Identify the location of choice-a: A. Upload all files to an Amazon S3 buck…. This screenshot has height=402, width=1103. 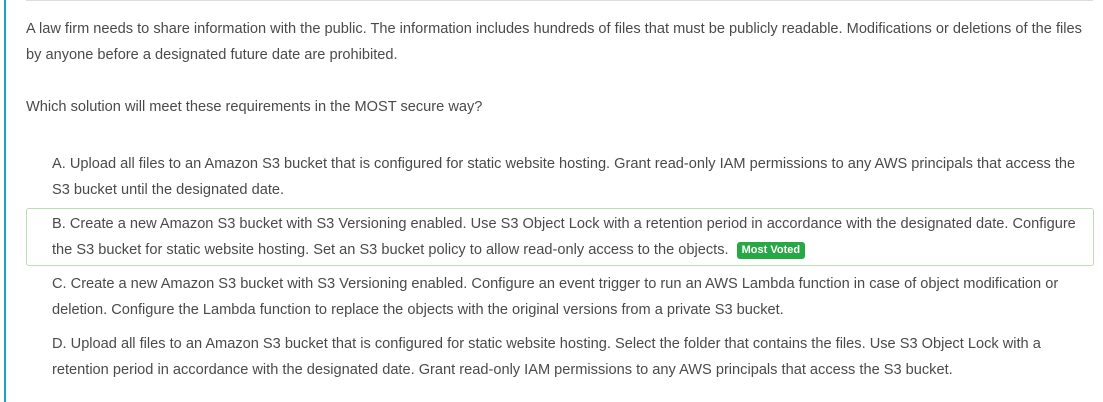
(560, 177).